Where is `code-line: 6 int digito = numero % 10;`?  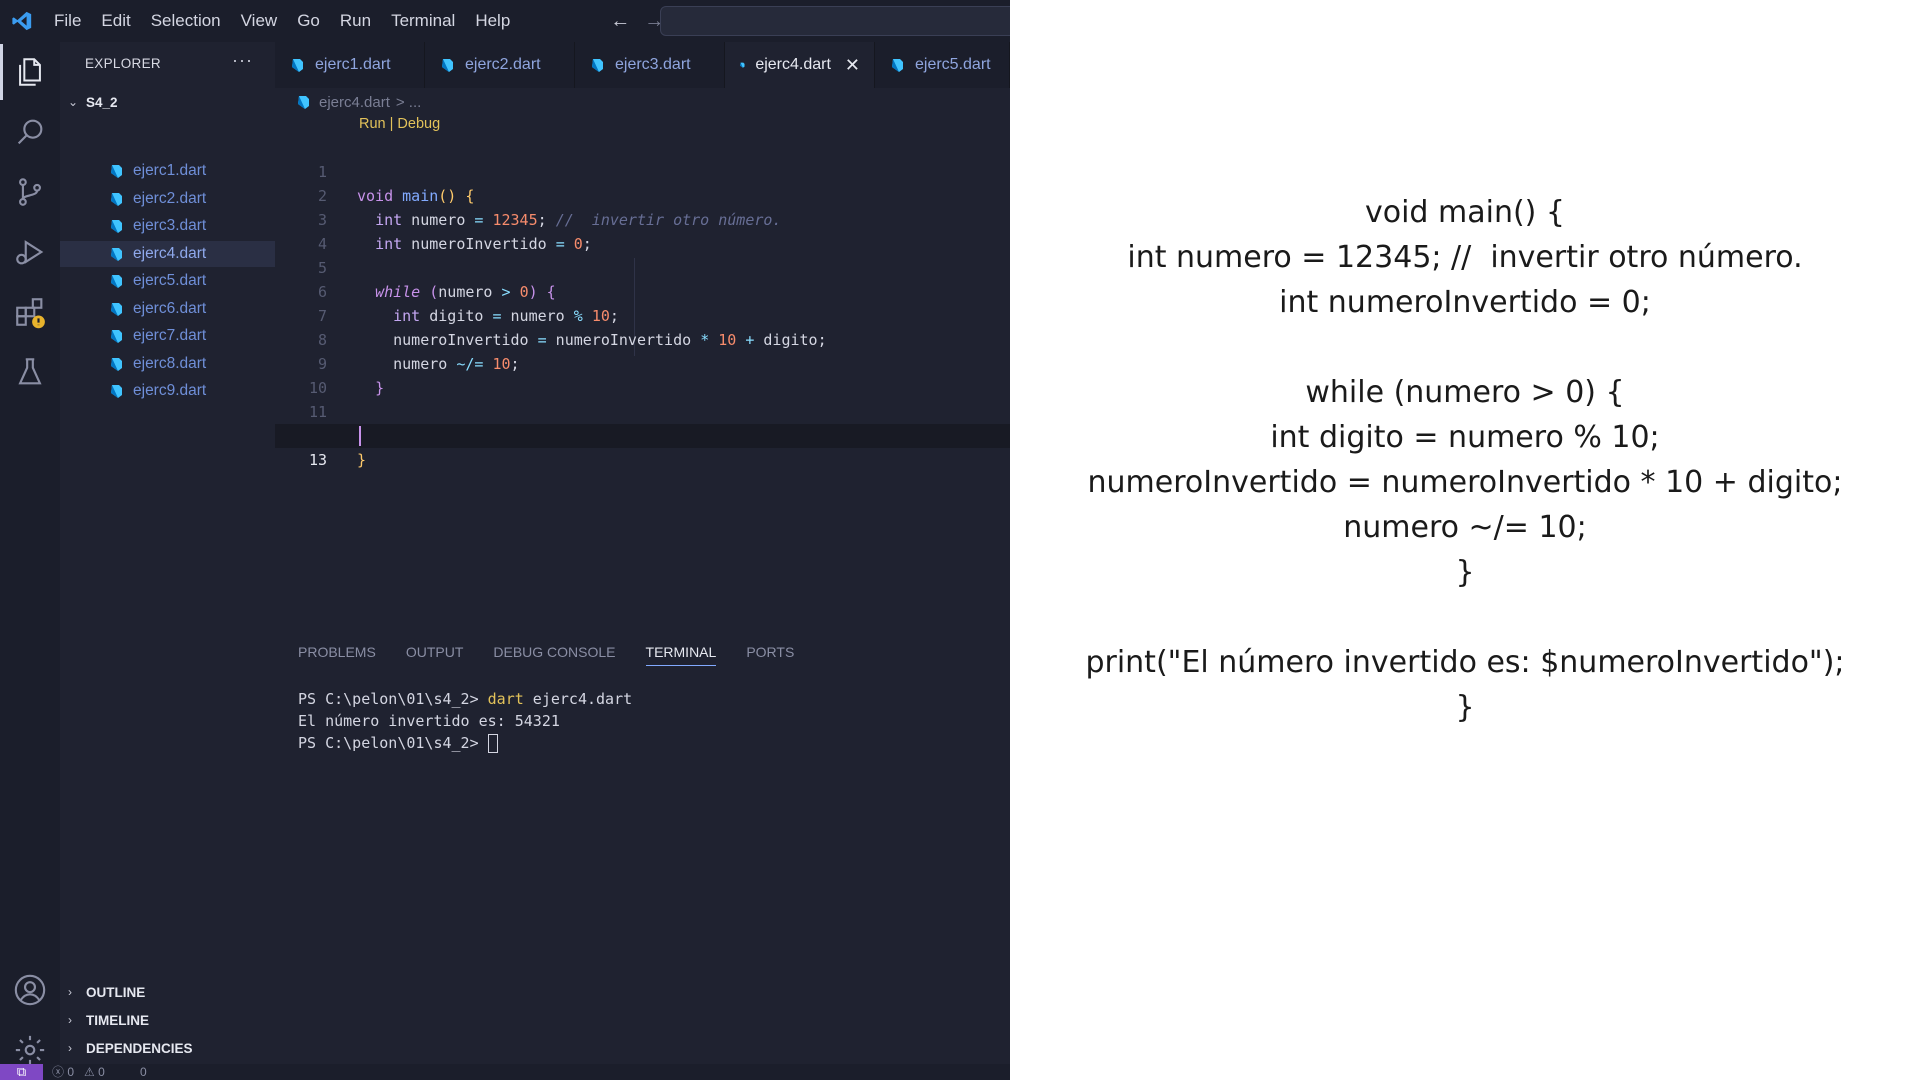
code-line: 6 int digito = numero % 10; is located at coordinates (642, 290).